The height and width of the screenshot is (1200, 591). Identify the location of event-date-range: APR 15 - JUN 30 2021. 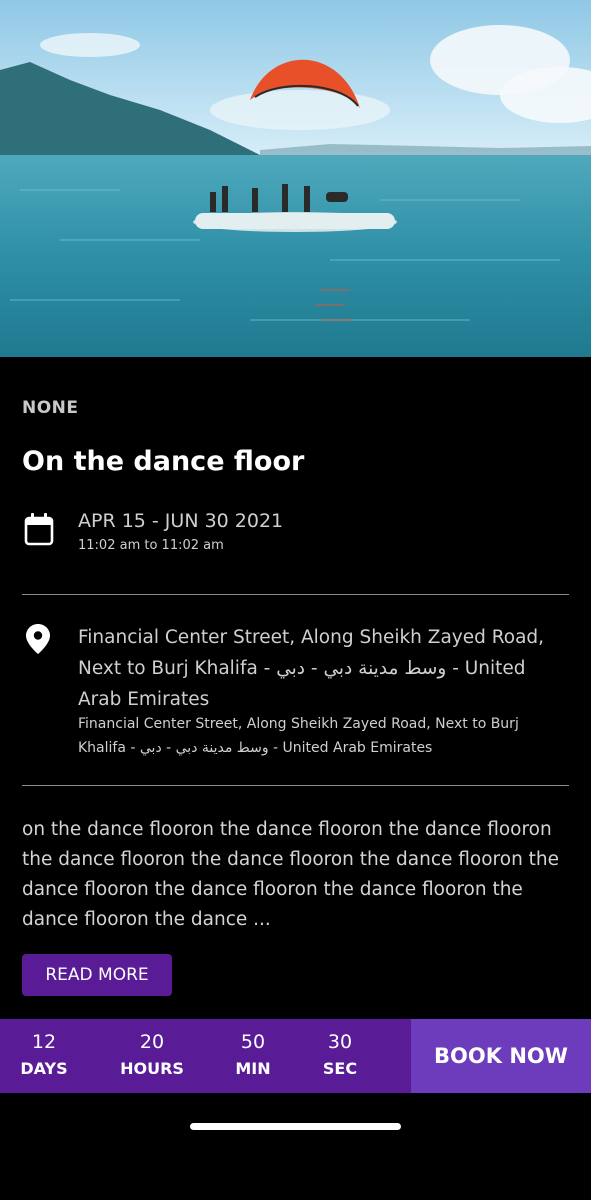
(181, 521).